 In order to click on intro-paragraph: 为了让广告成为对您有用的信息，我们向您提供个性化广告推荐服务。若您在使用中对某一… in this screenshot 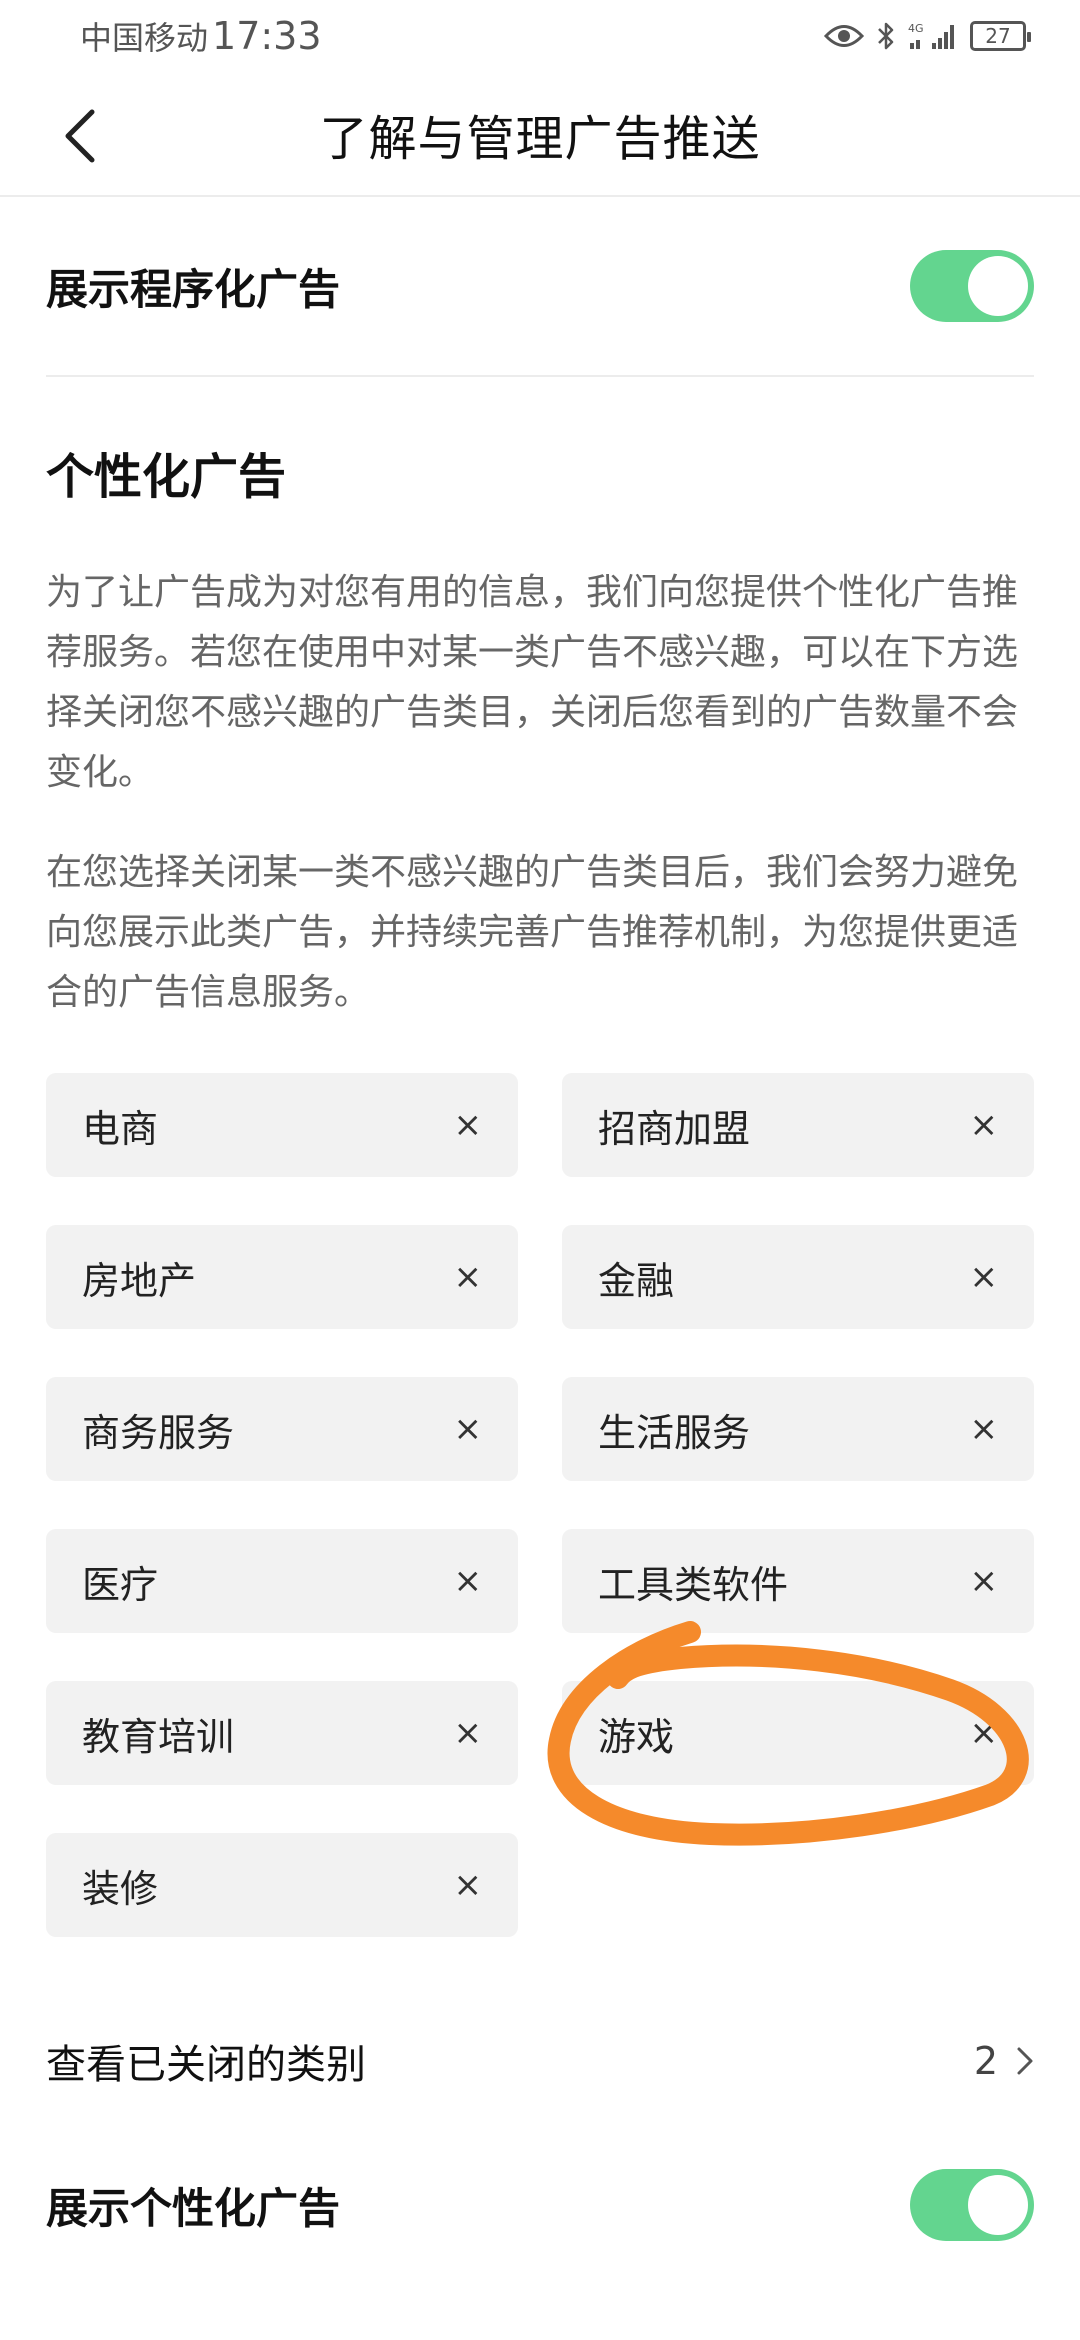, I will do `click(532, 682)`.